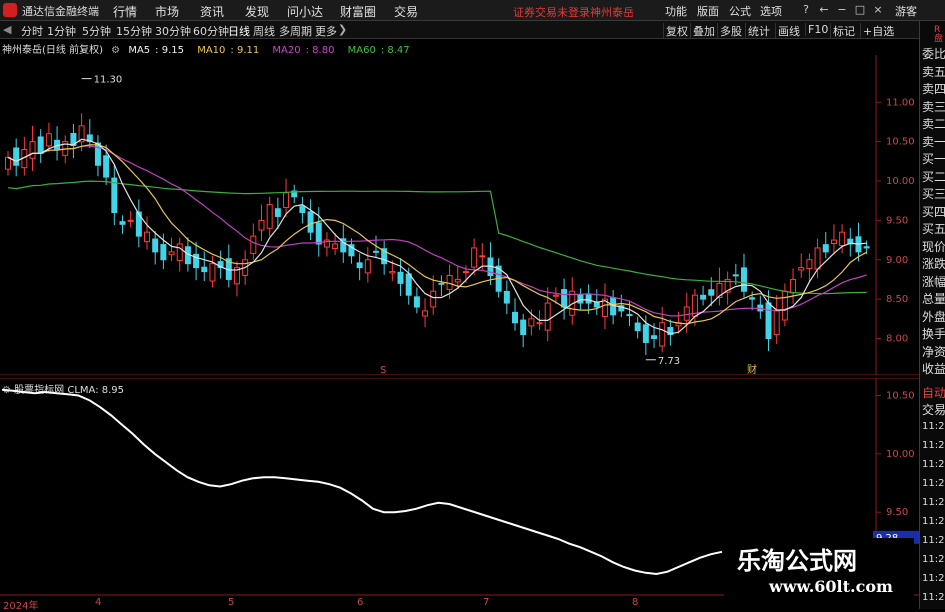  What do you see at coordinates (843, 31) in the screenshot?
I see `btn-mark: 标记` at bounding box center [843, 31].